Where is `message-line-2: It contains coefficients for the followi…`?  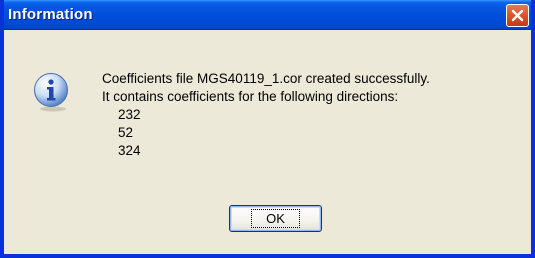 message-line-2: It contains coefficients for the followi… is located at coordinates (250, 96).